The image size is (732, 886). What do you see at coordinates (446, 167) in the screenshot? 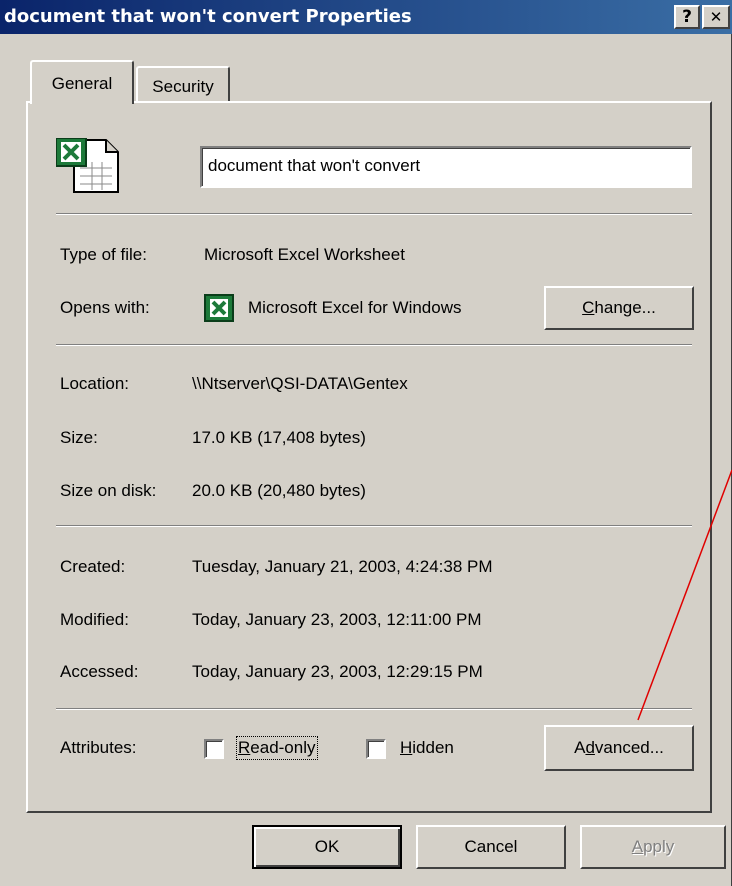
I see `file-name-field: document that won't convert` at bounding box center [446, 167].